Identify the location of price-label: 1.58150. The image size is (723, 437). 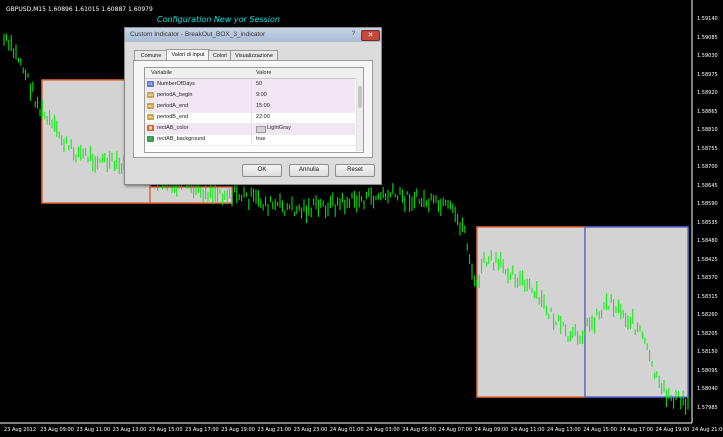
(707, 352).